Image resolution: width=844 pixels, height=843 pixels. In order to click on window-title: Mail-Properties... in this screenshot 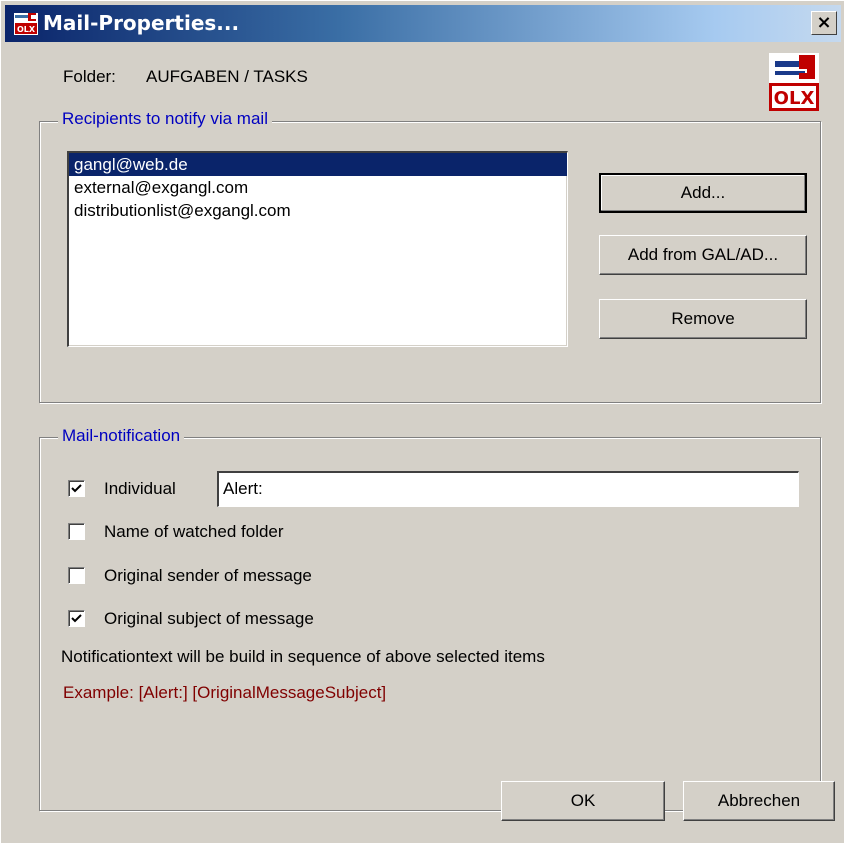, I will do `click(141, 23)`.